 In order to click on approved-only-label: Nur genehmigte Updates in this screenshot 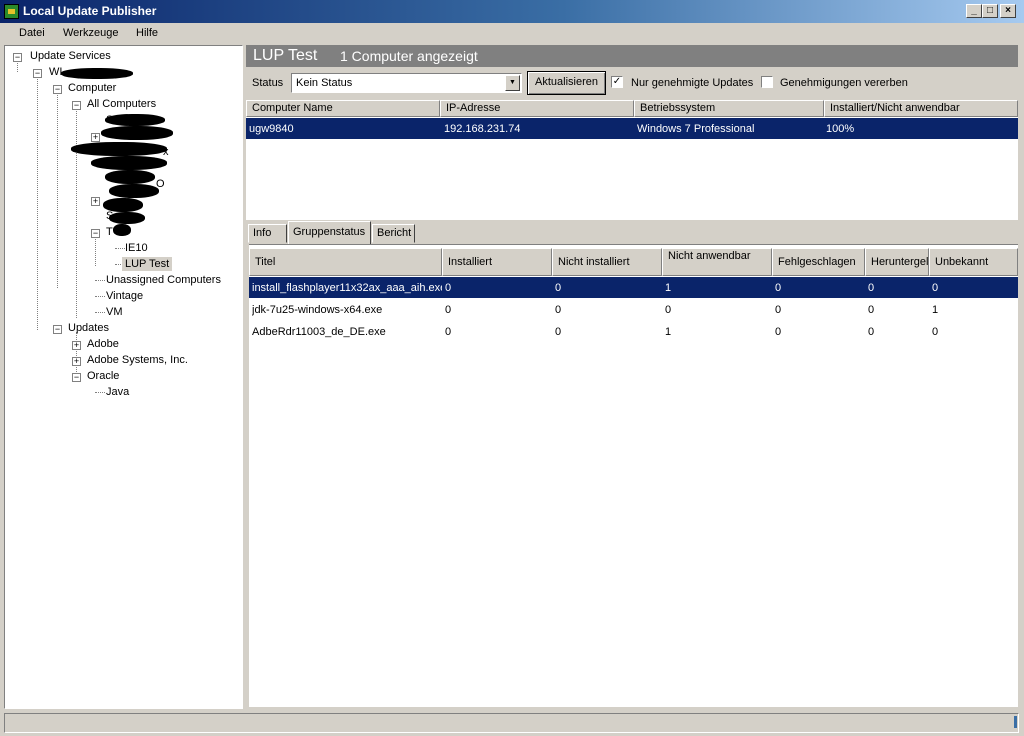, I will do `click(692, 83)`.